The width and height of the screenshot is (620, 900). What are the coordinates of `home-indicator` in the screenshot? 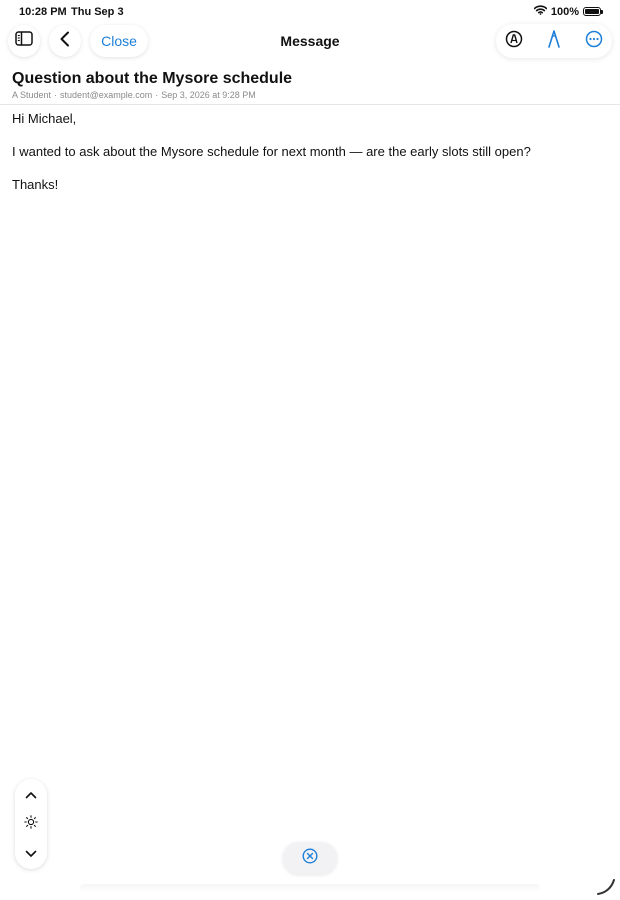 It's located at (310, 888).